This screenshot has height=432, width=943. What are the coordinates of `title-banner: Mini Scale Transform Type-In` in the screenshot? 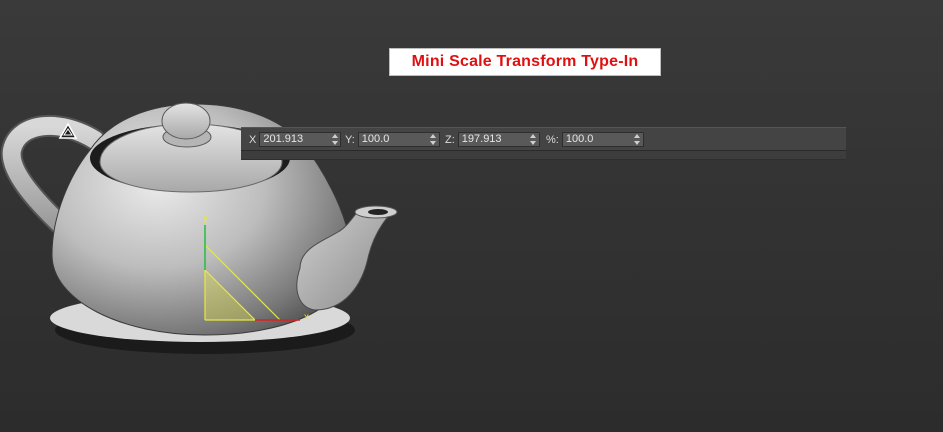 It's located at (525, 62).